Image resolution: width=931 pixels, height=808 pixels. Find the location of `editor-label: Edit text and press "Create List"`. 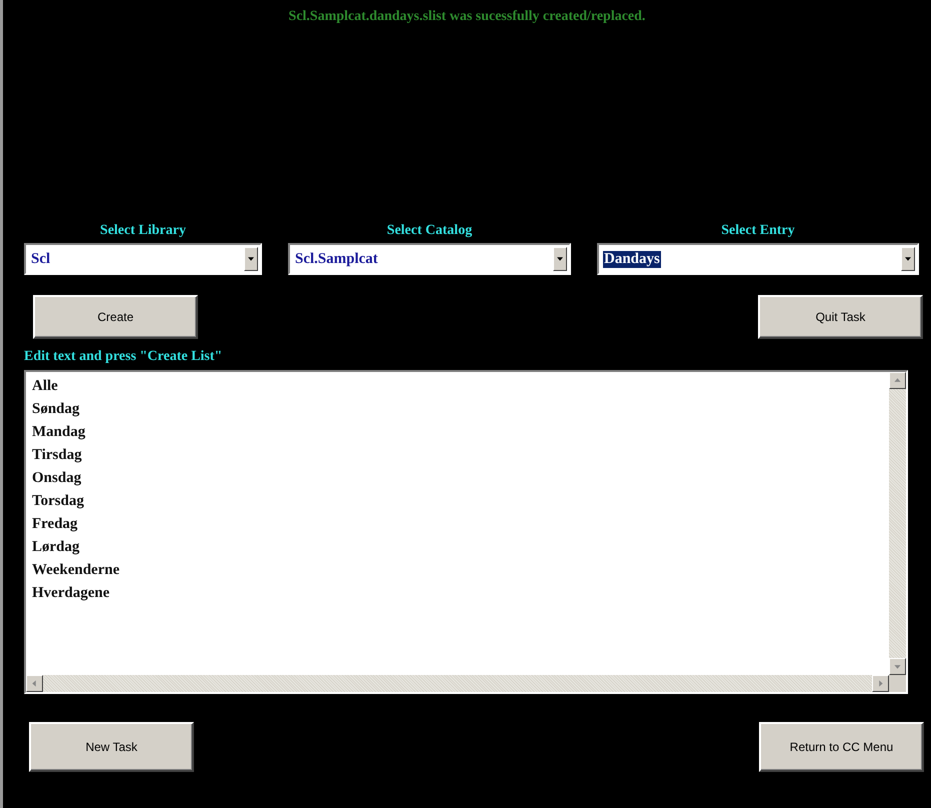

editor-label: Edit text and press "Create List" is located at coordinates (124, 357).